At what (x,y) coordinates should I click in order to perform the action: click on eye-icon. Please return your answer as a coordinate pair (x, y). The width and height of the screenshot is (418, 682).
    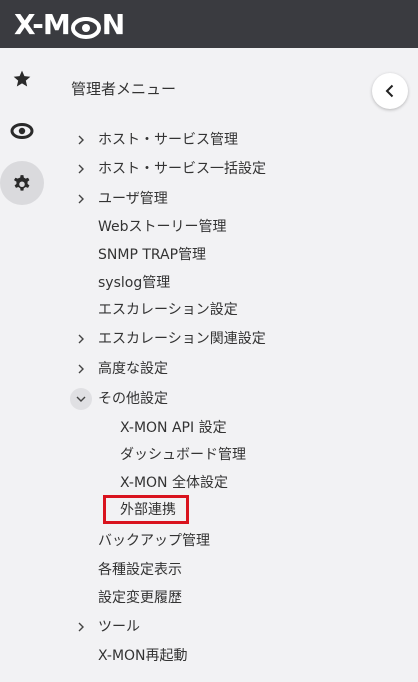
    Looking at the image, I should click on (22, 131).